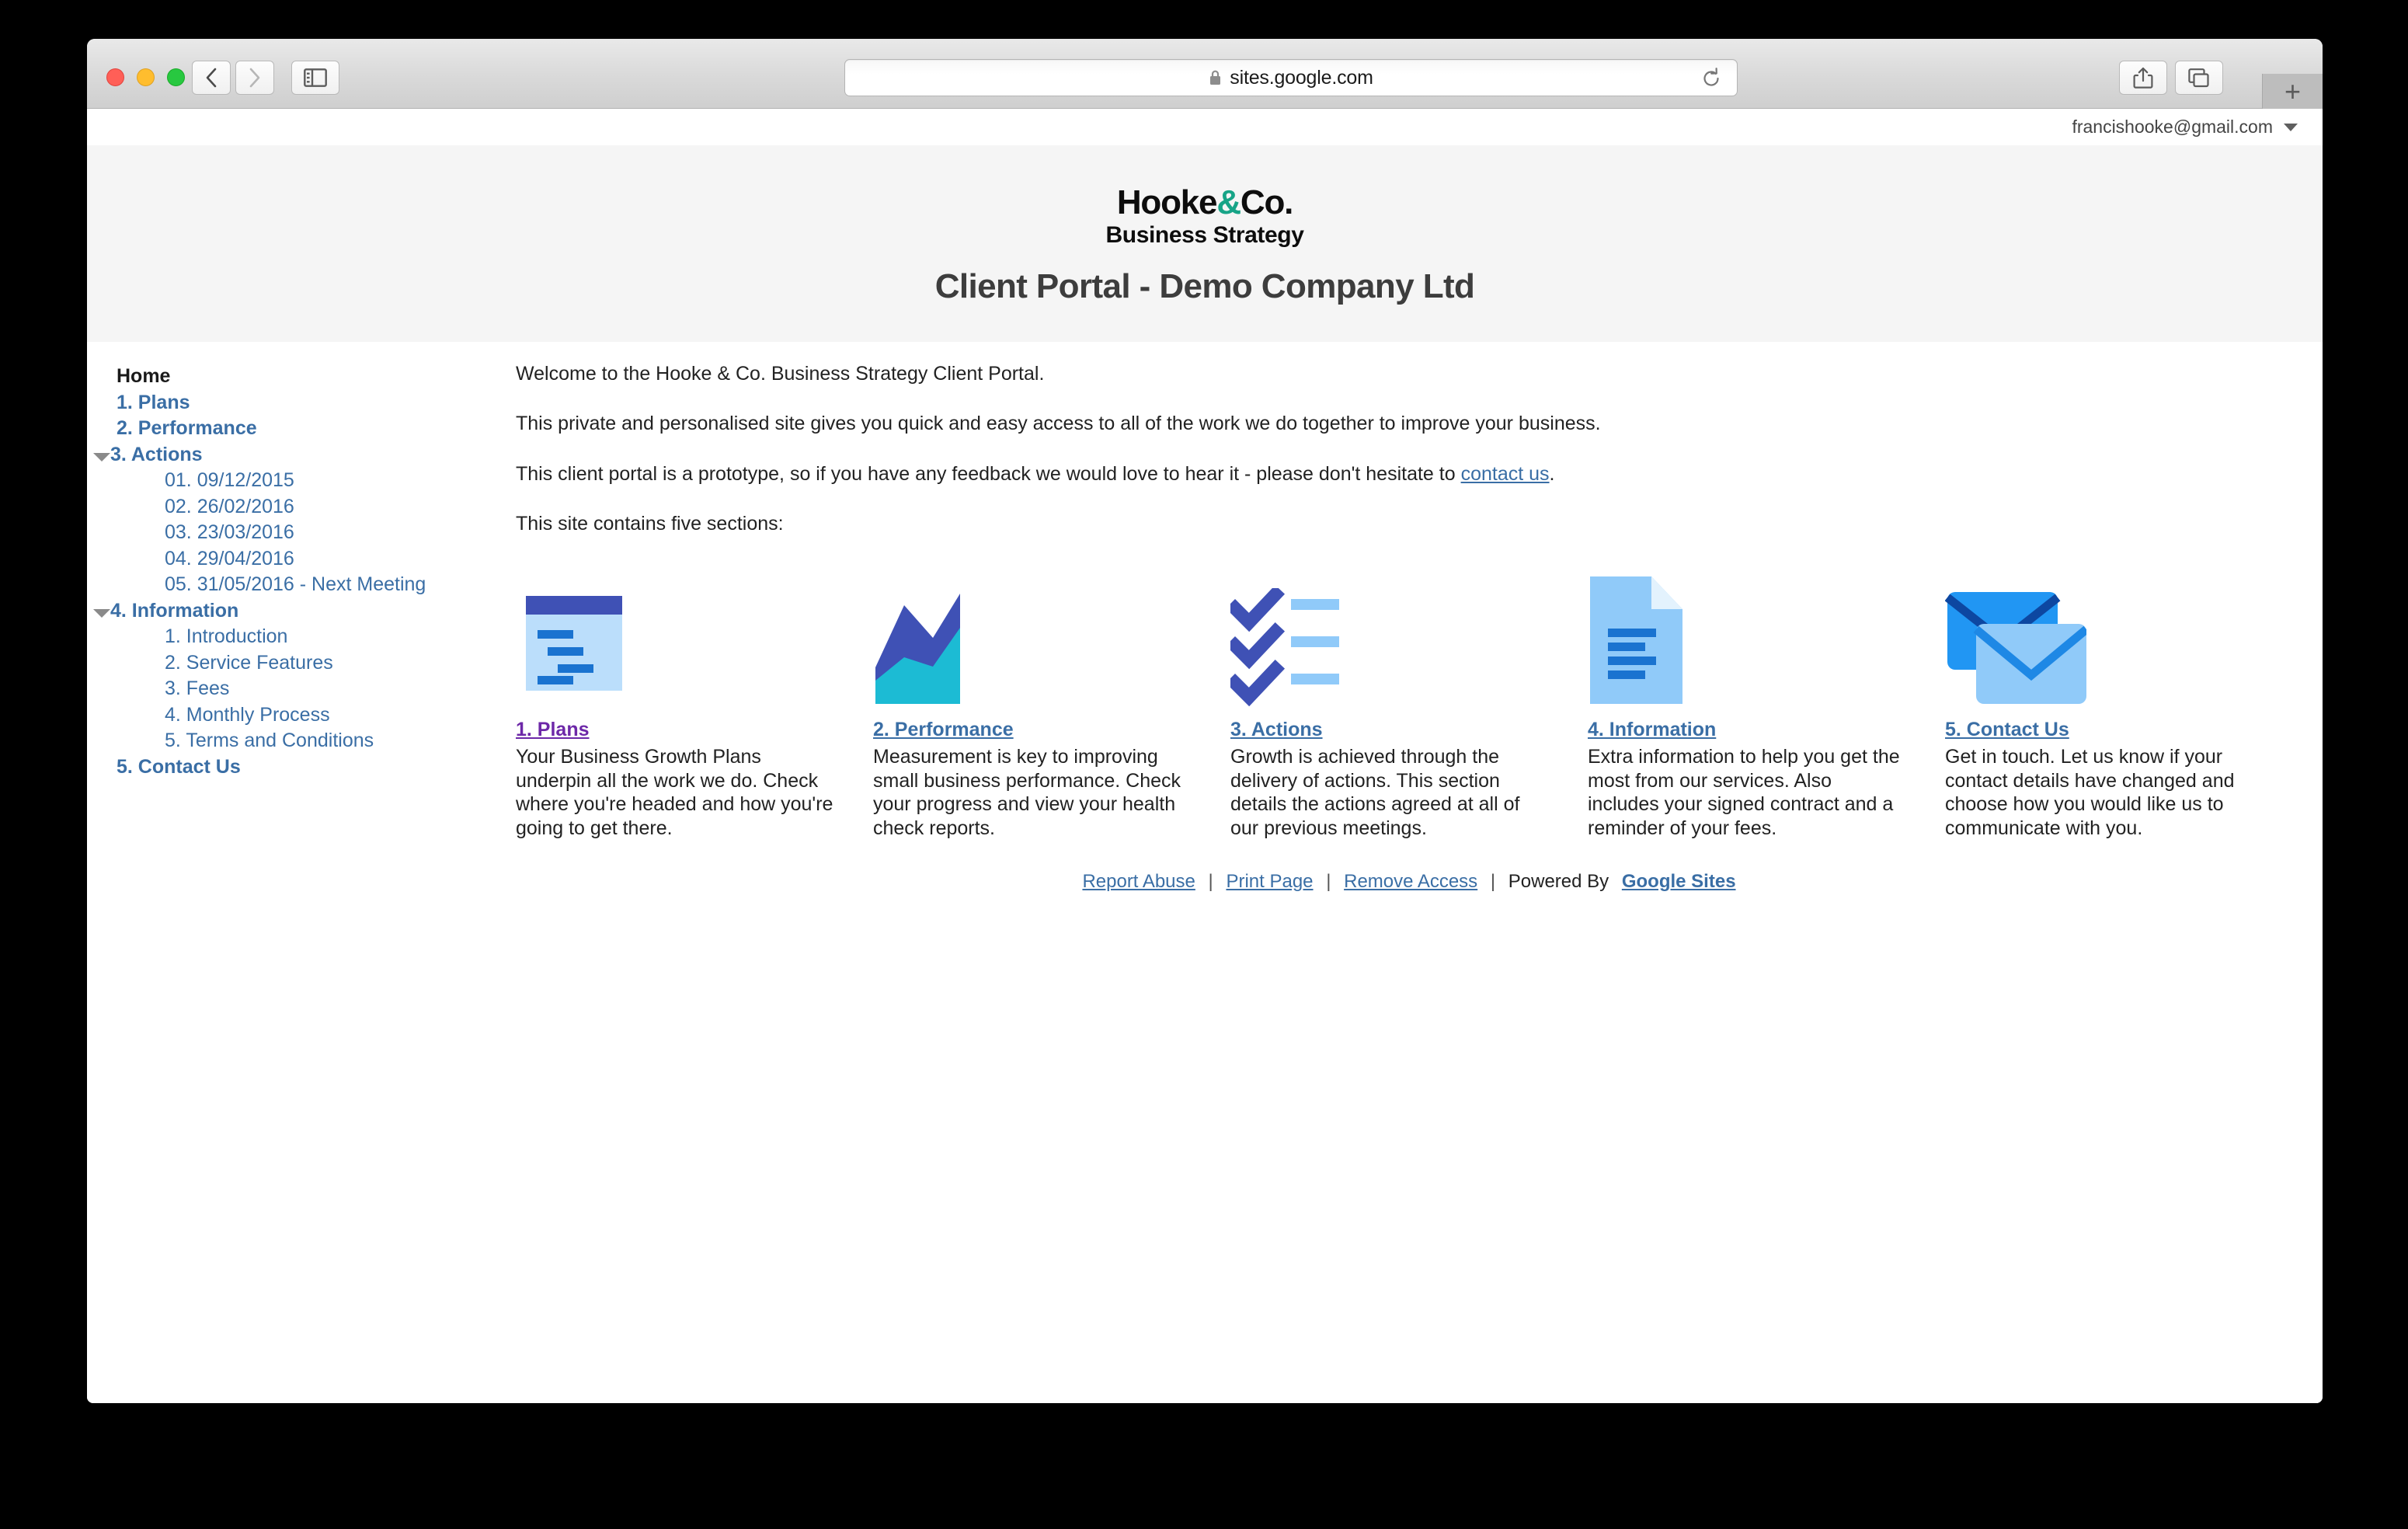 The width and height of the screenshot is (2408, 1529). I want to click on chevron-down-icon, so click(2291, 127).